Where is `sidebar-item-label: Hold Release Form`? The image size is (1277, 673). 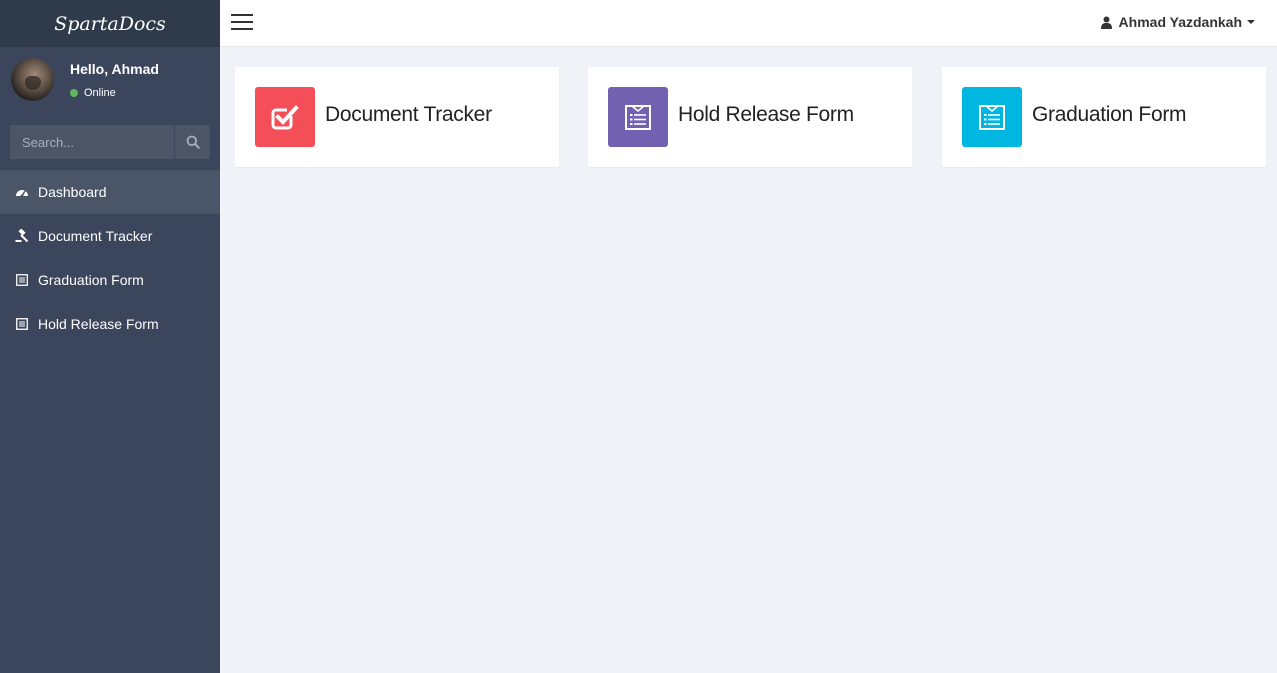
sidebar-item-label: Hold Release Form is located at coordinates (98, 324).